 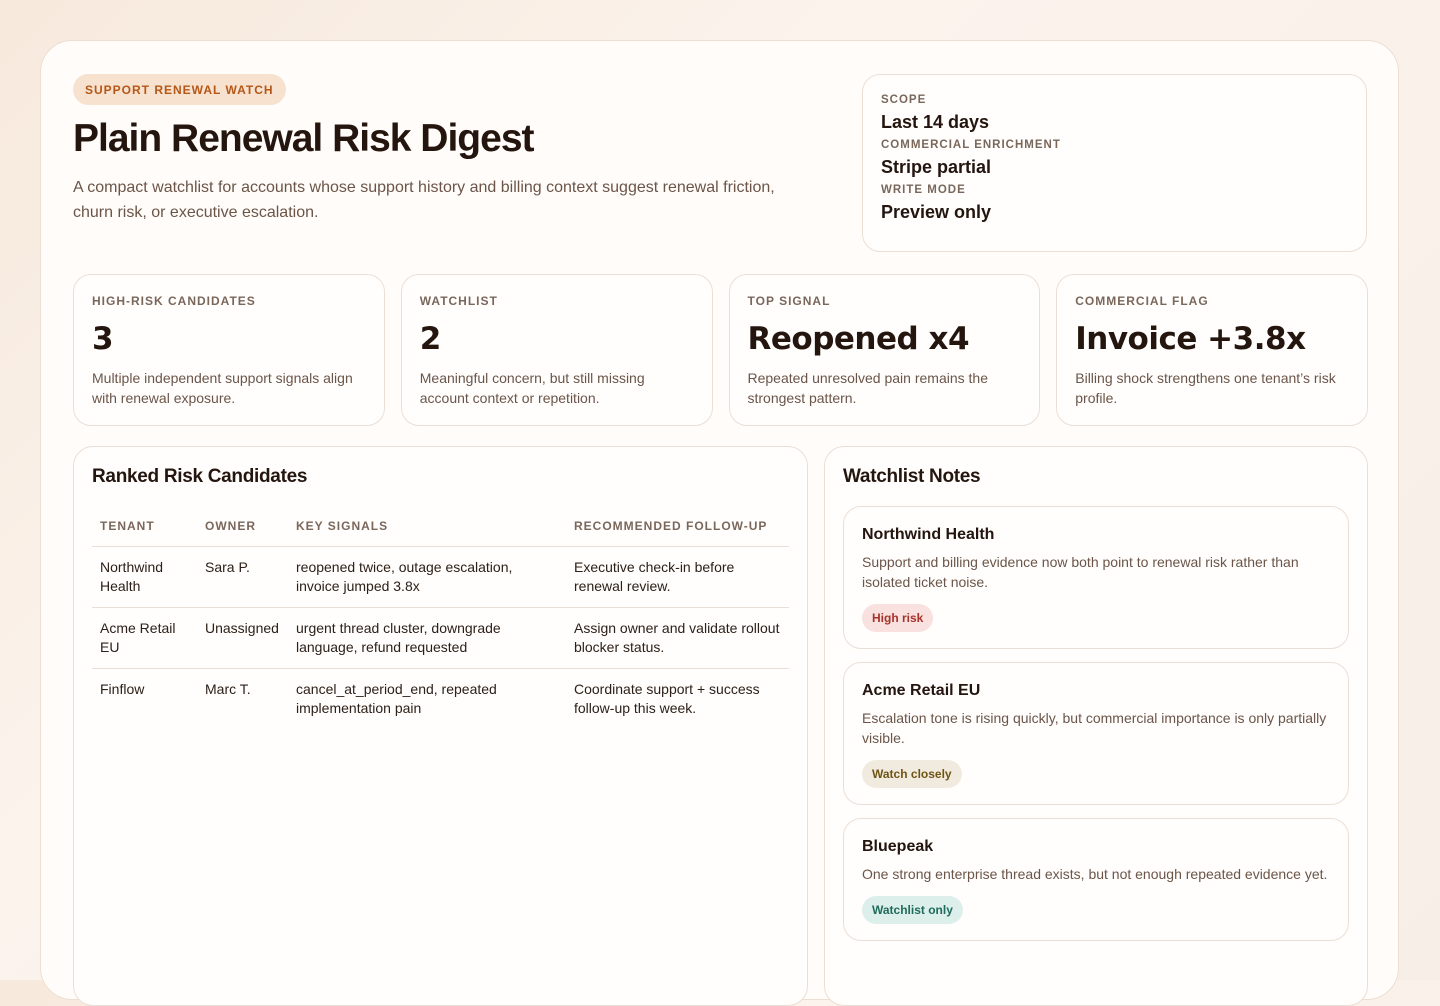 I want to click on enrichment-label: COMMERCIAL ENRICHMENT, so click(x=971, y=145).